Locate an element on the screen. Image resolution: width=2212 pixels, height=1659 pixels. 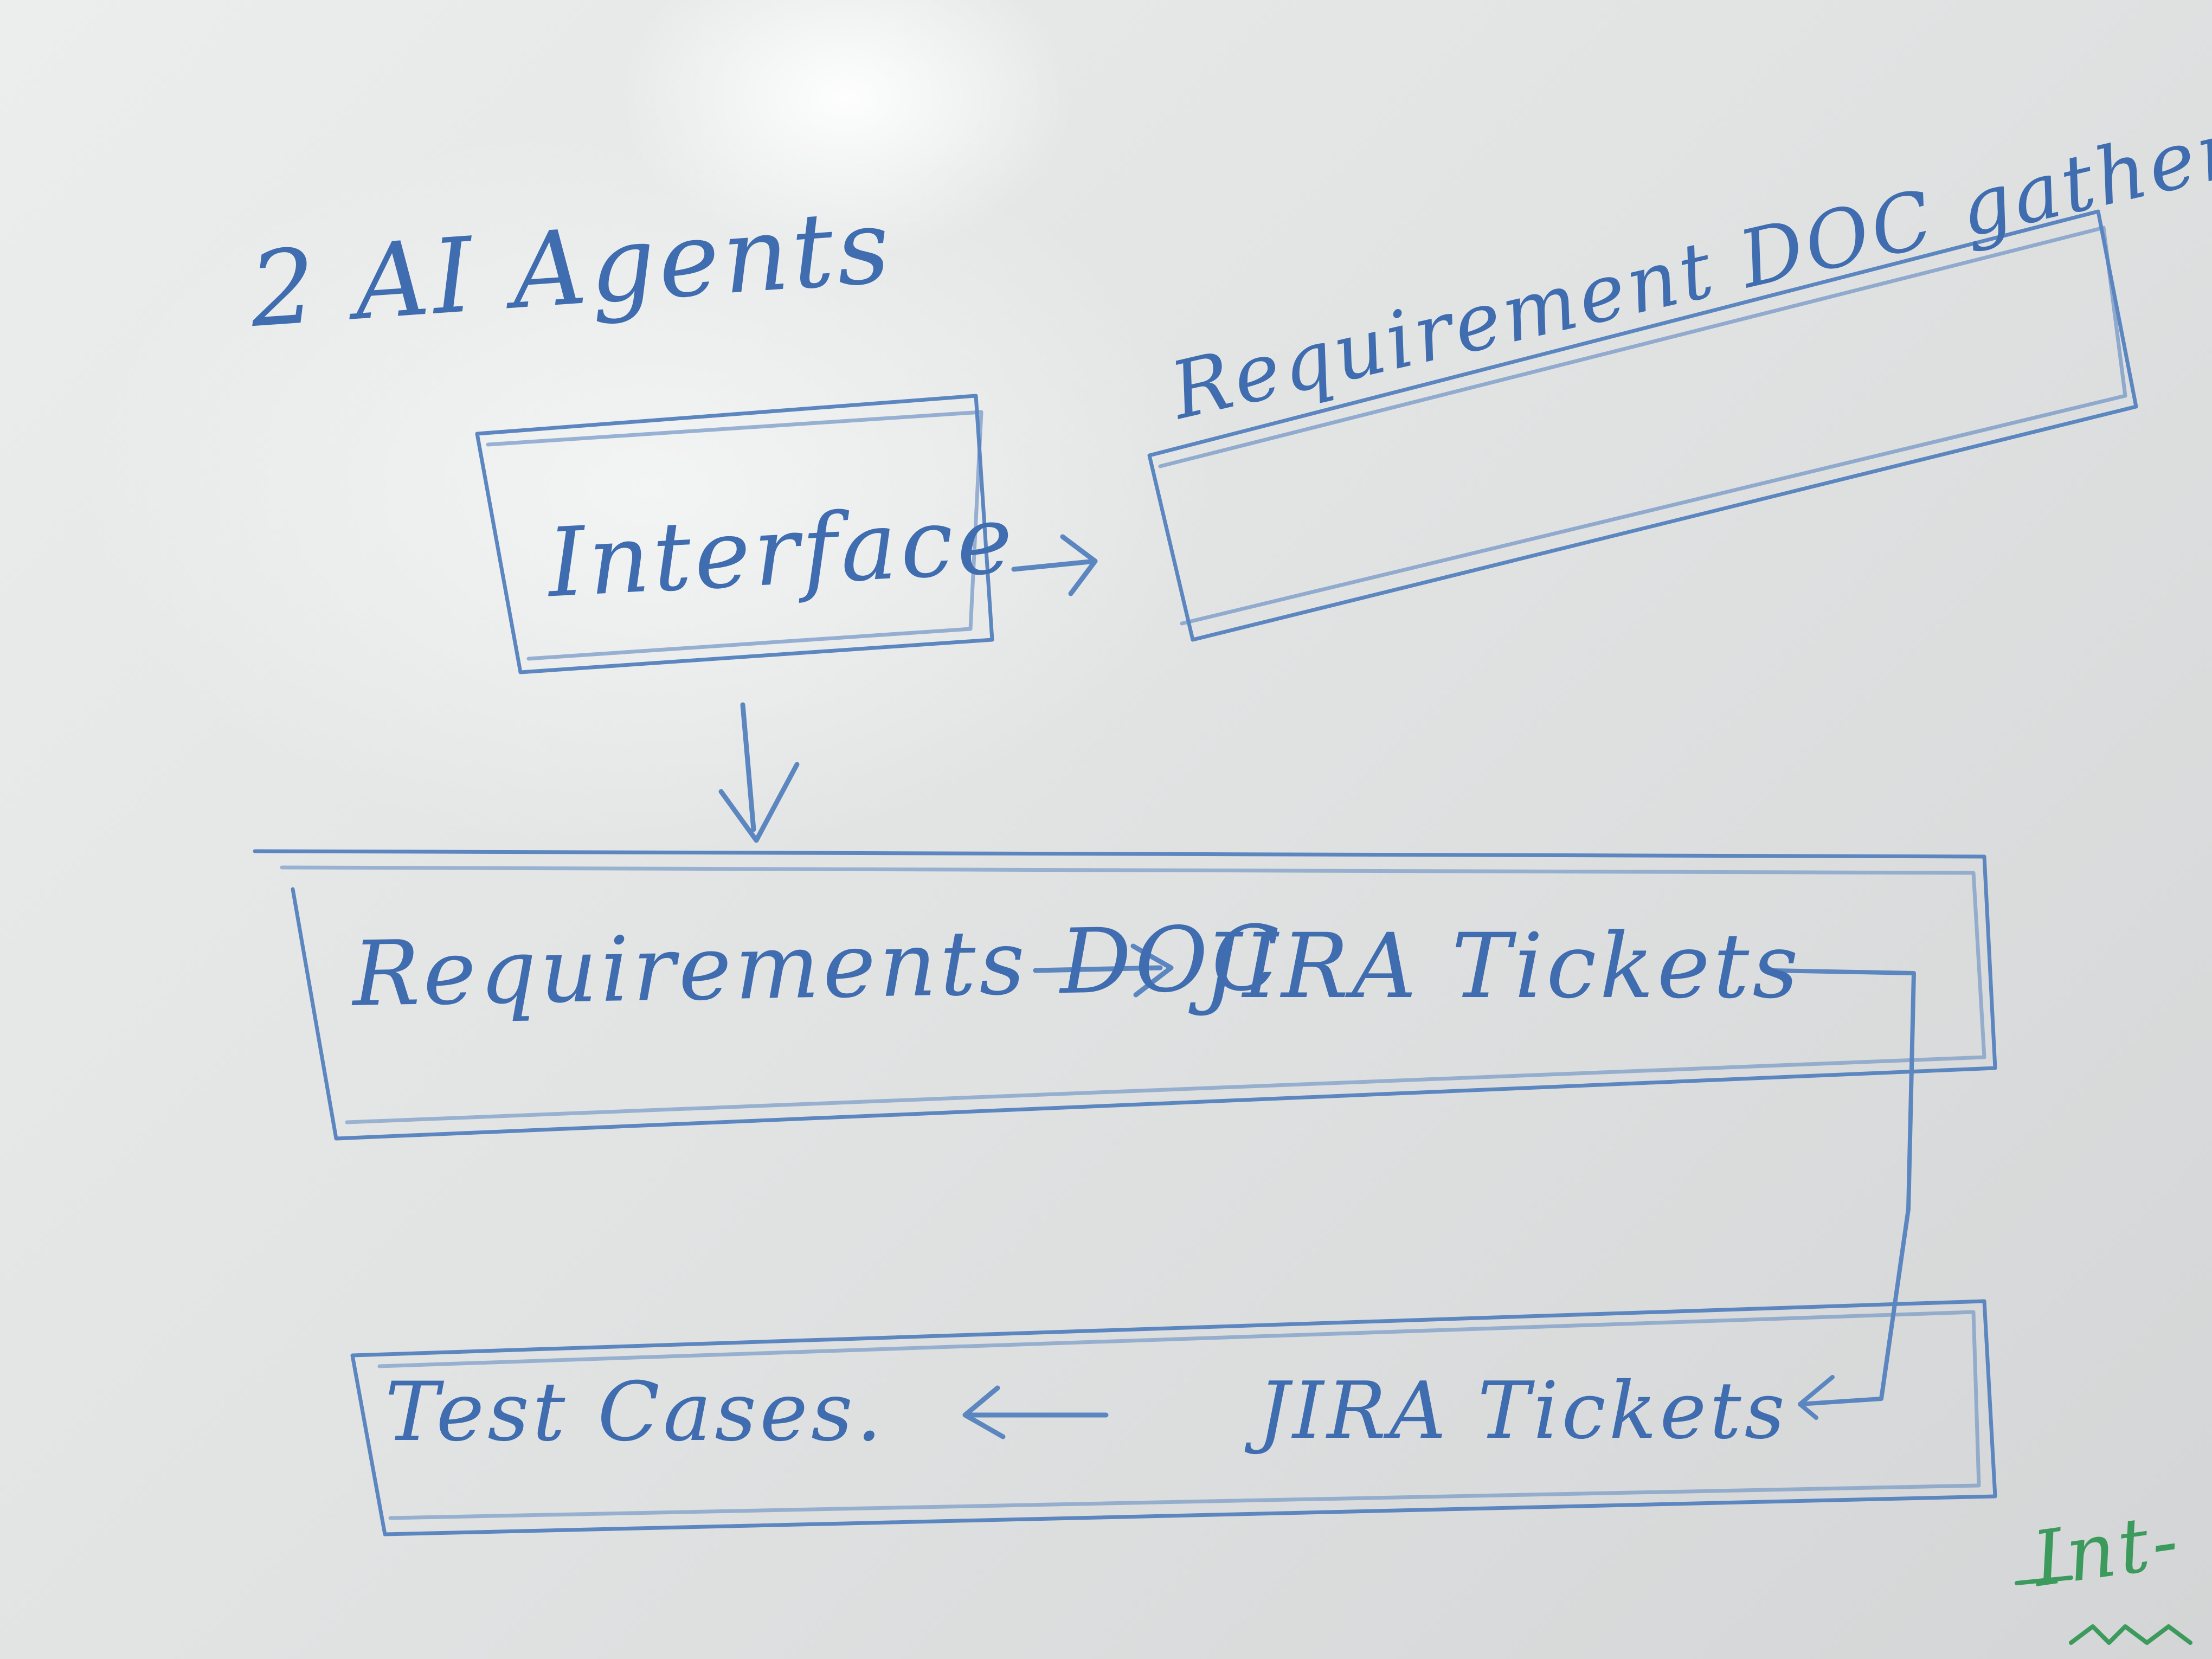
jira-tickets-bottom-label: JIRA Tickets is located at coordinates (1523, 1411).